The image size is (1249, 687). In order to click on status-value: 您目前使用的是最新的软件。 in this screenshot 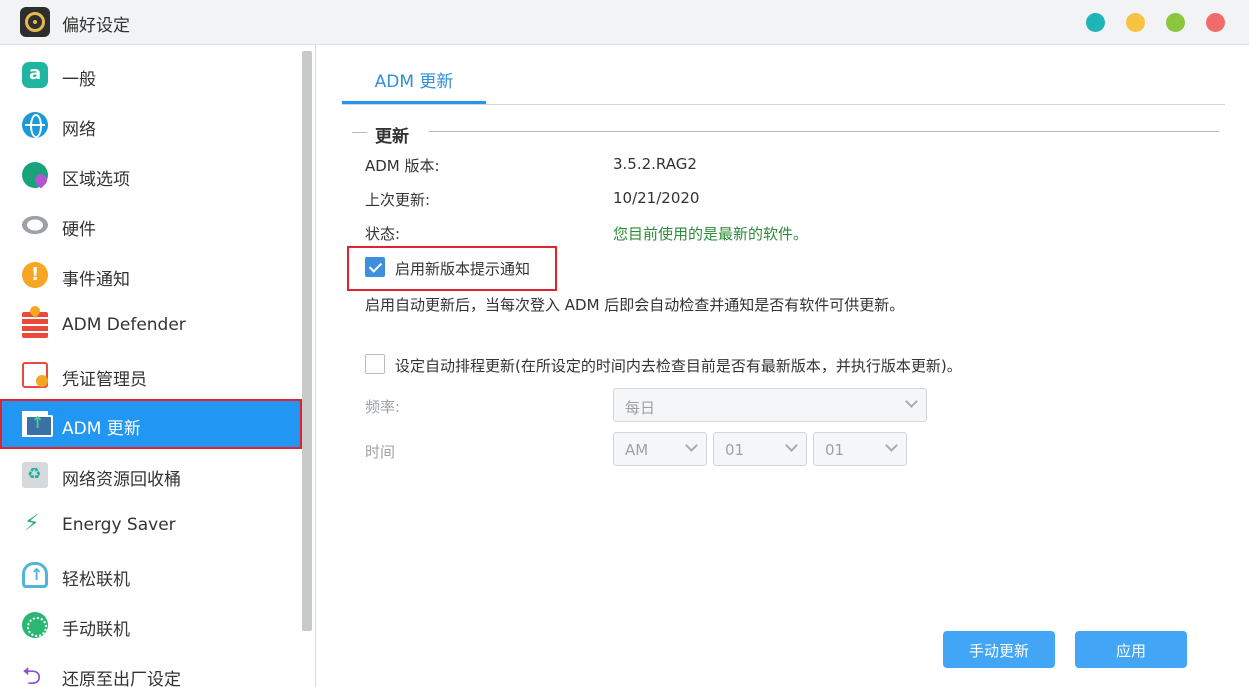, I will do `click(711, 234)`.